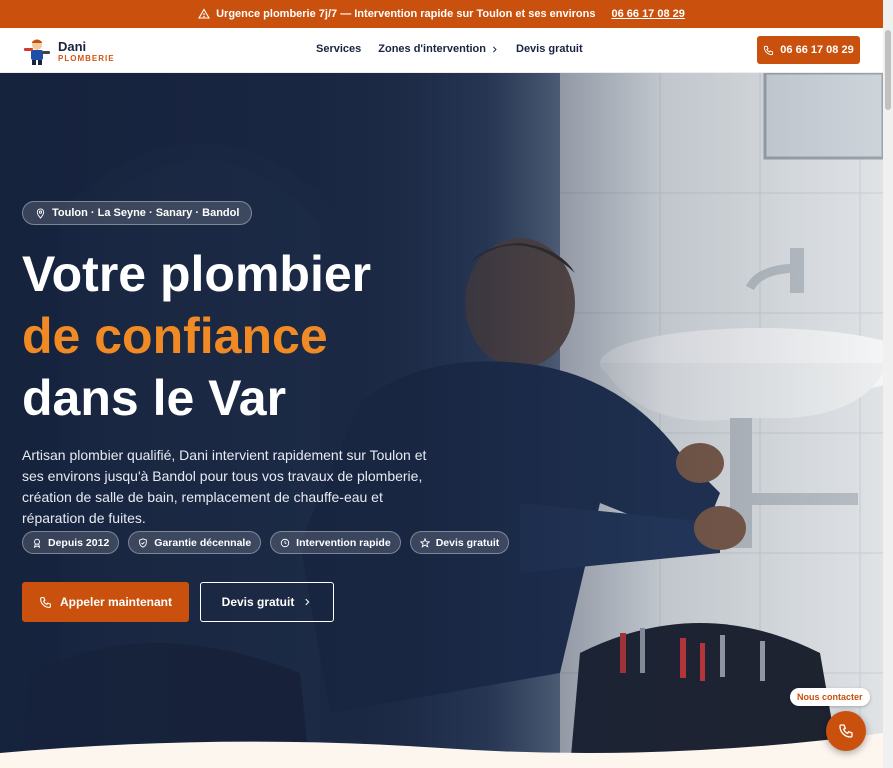 Image resolution: width=893 pixels, height=768 pixels. Describe the element at coordinates (146, 213) in the screenshot. I see `location-text: Toulon · La Seyne · Sanary · Bandol` at that location.